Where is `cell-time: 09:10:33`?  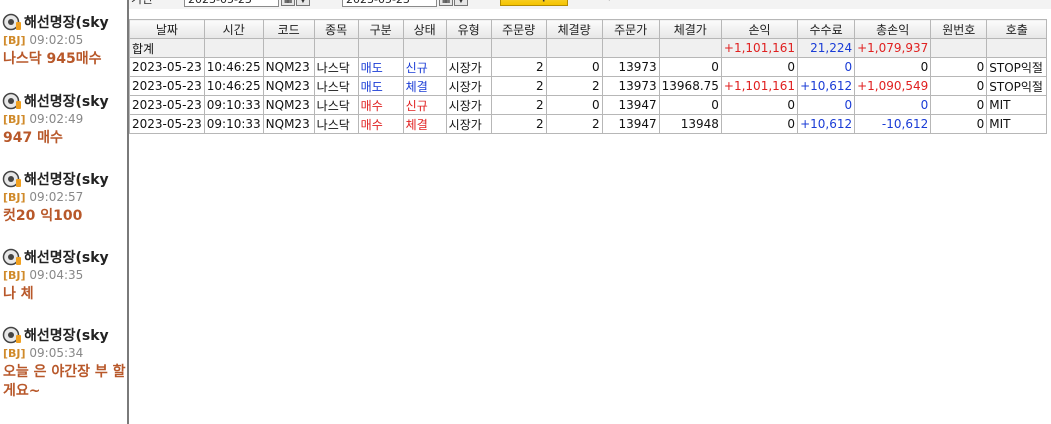 cell-time: 09:10:33 is located at coordinates (233, 124).